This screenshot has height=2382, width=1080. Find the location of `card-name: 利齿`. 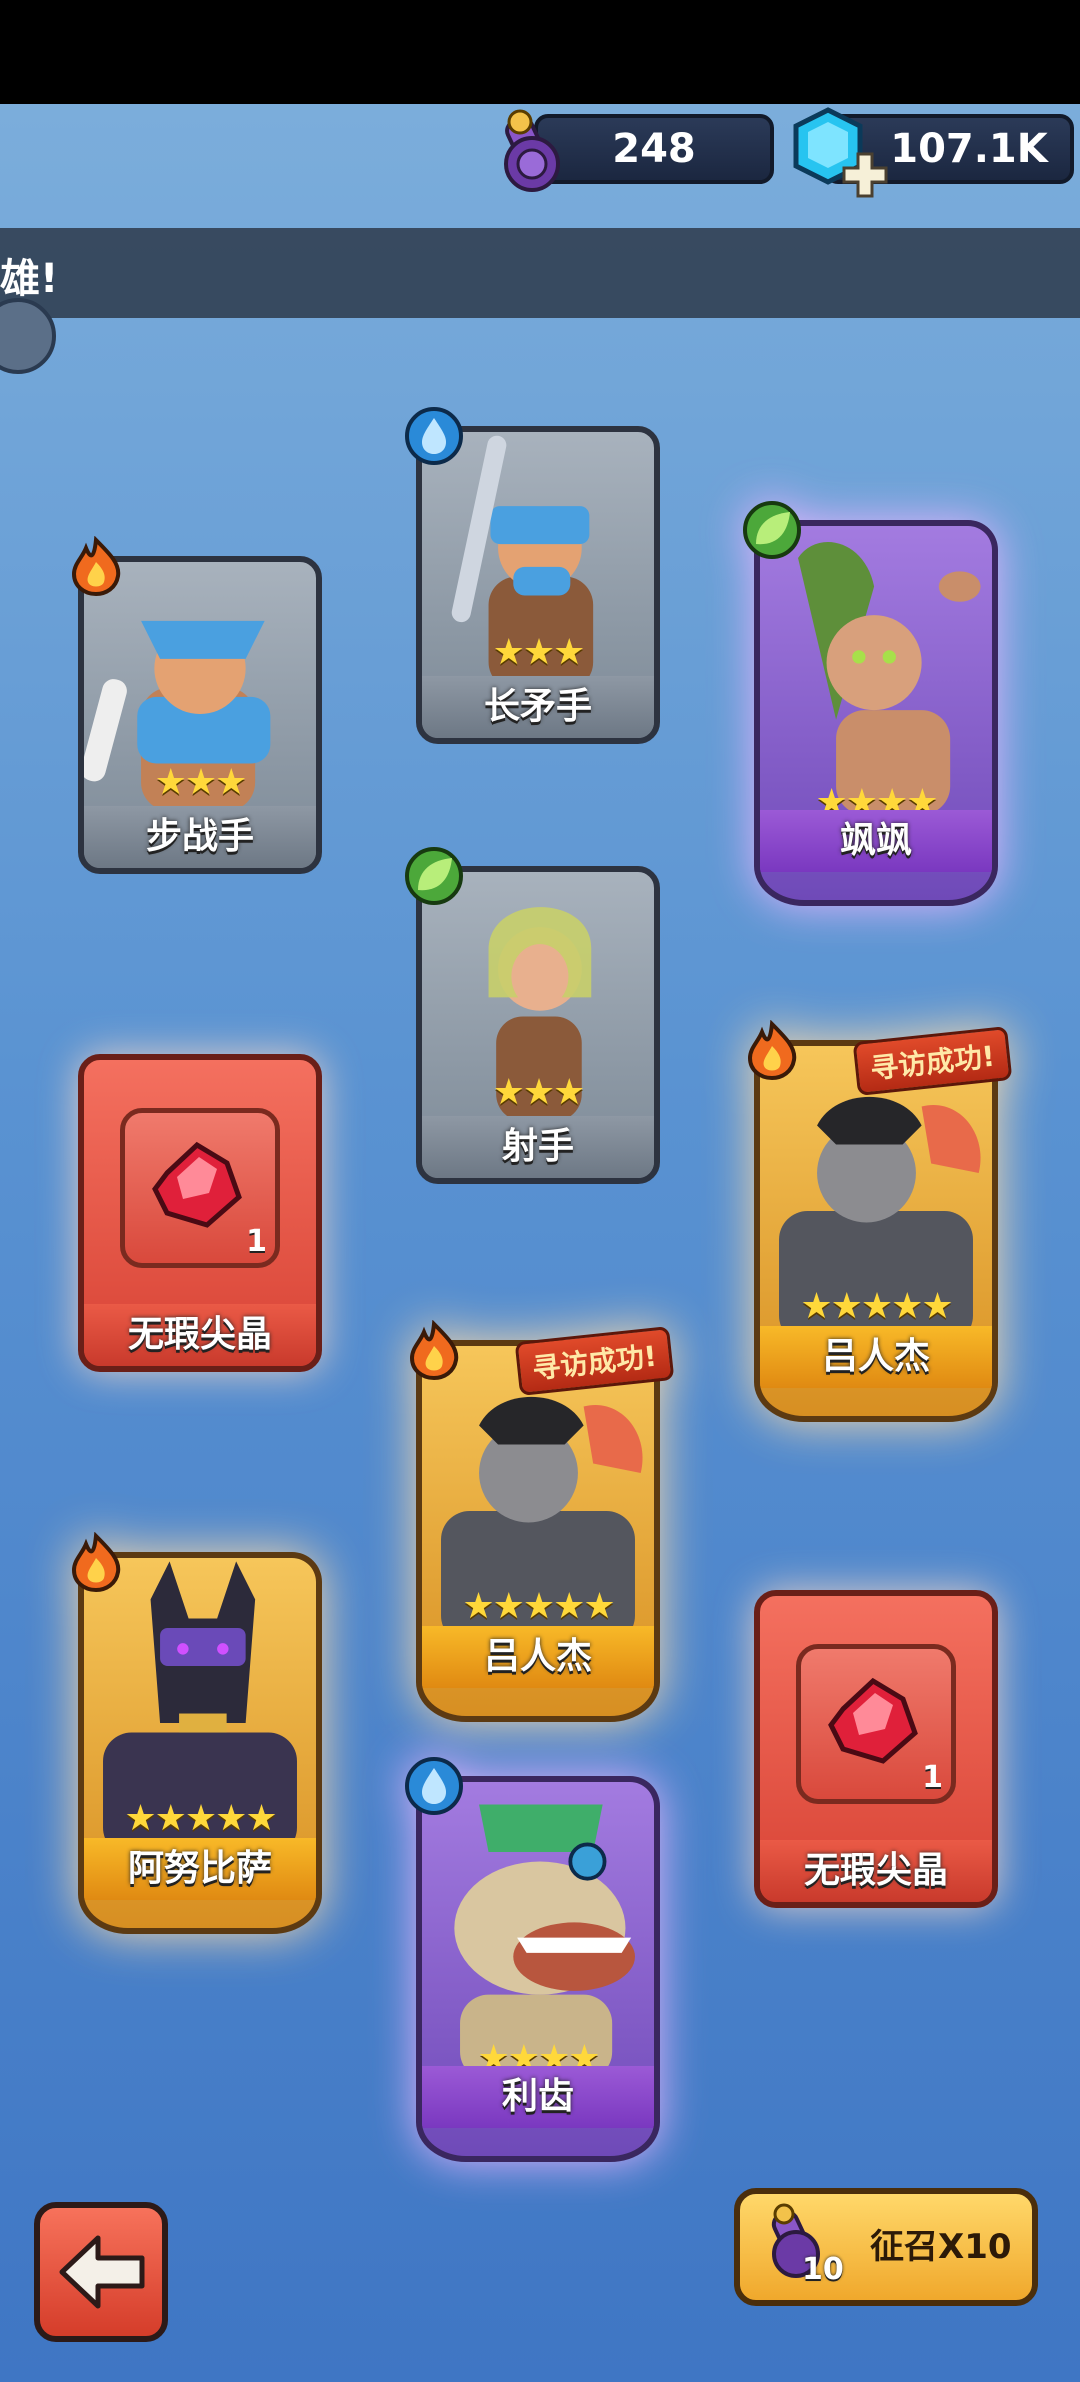

card-name: 利齿 is located at coordinates (538, 2097).